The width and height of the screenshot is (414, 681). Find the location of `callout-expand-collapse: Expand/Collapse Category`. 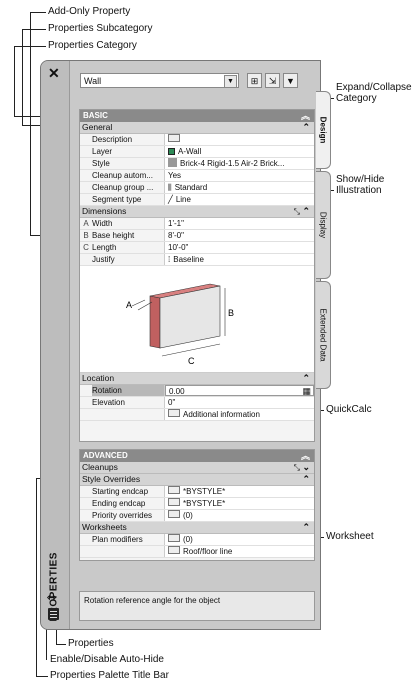

callout-expand-collapse: Expand/Collapse Category is located at coordinates (374, 93).